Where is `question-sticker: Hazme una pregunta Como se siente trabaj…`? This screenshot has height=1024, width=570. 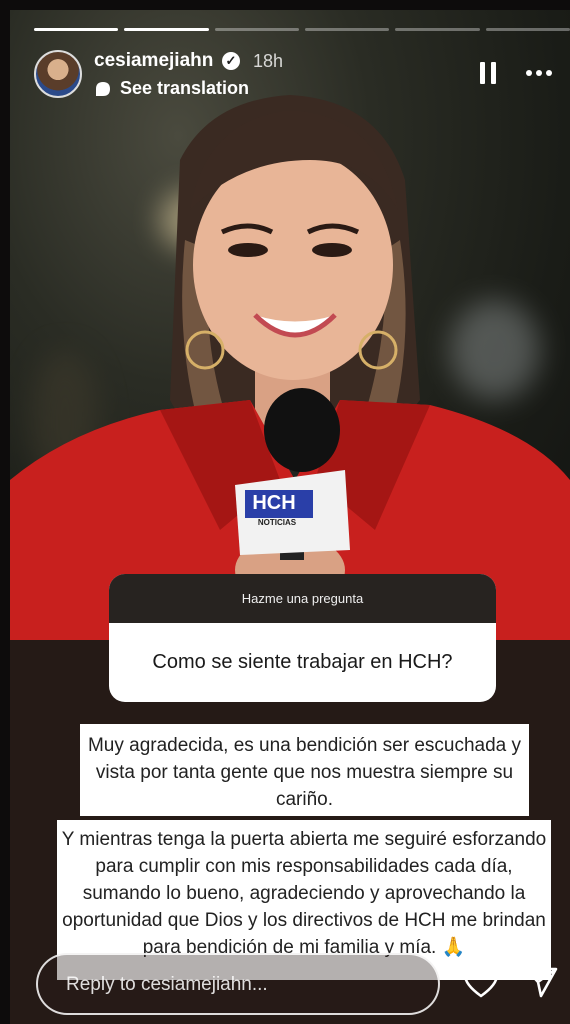
question-sticker: Hazme una pregunta Como se siente trabaj… is located at coordinates (302, 638).